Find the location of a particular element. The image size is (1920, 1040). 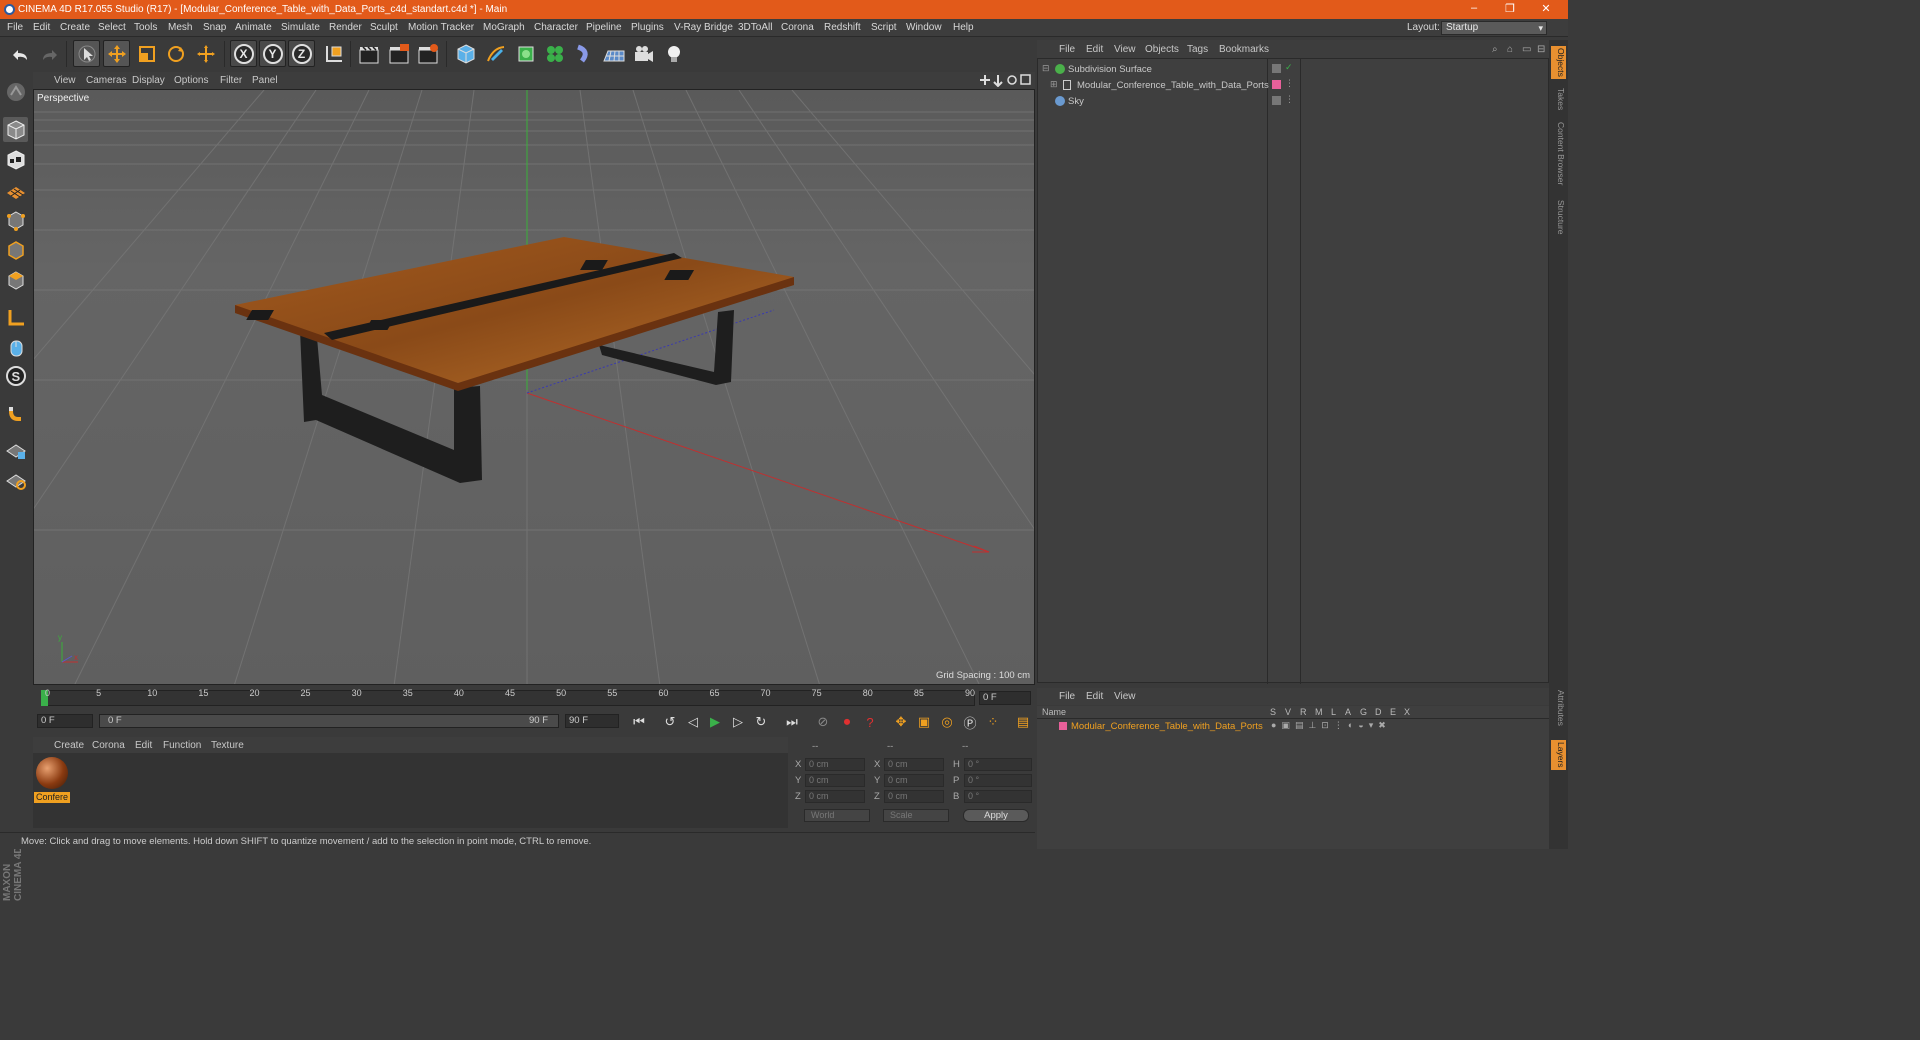

workplane-mode-button is located at coordinates (15, 189).